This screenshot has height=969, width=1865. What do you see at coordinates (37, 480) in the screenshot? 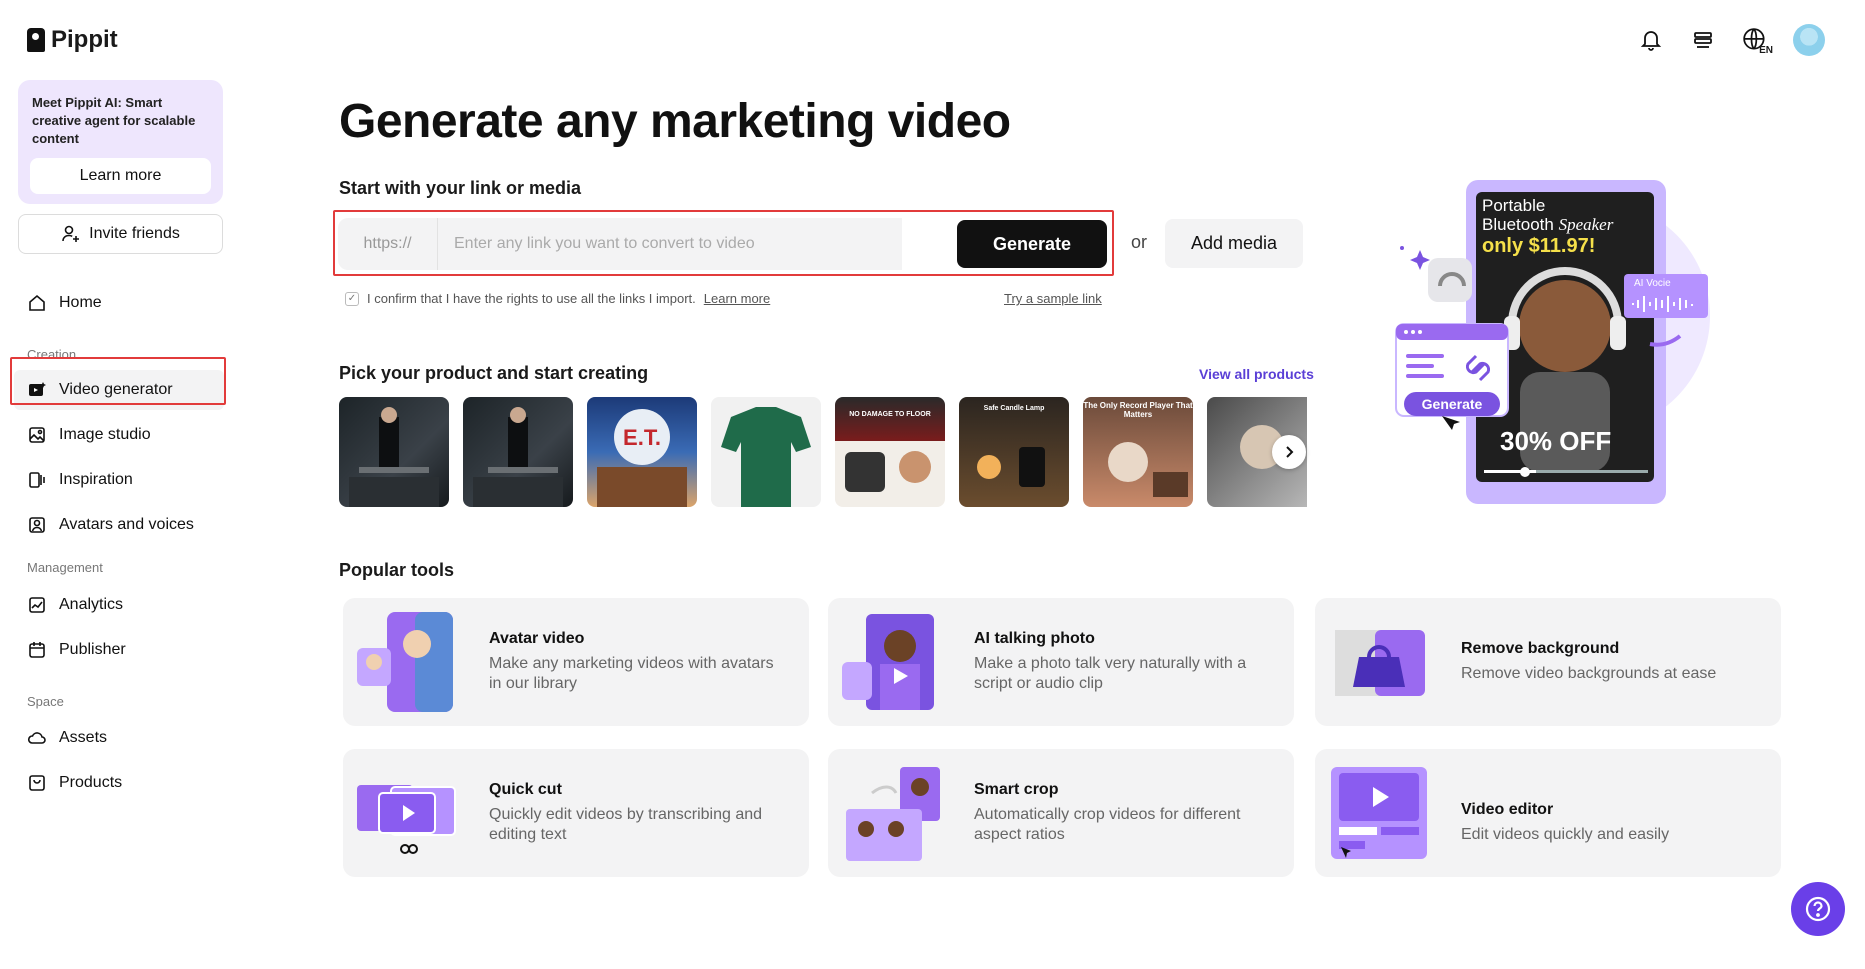
I see `inspiration-icon` at bounding box center [37, 480].